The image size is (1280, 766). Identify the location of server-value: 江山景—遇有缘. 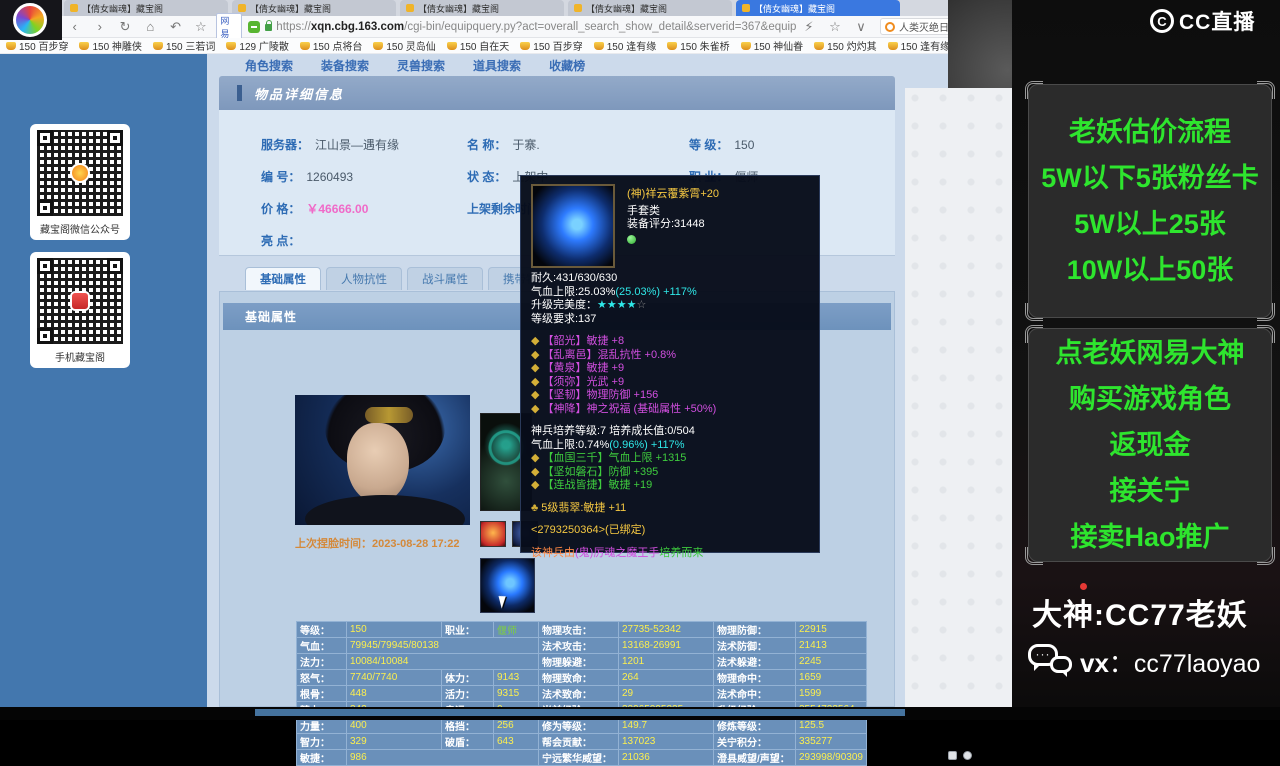
(357, 145).